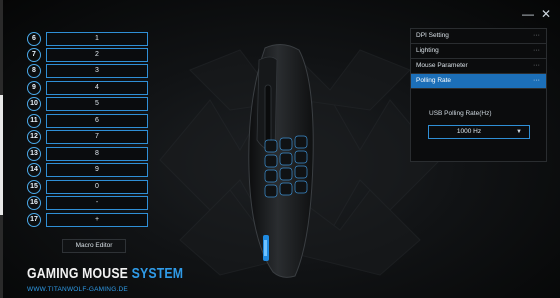  I want to click on key-number-badge: 10, so click(34, 104).